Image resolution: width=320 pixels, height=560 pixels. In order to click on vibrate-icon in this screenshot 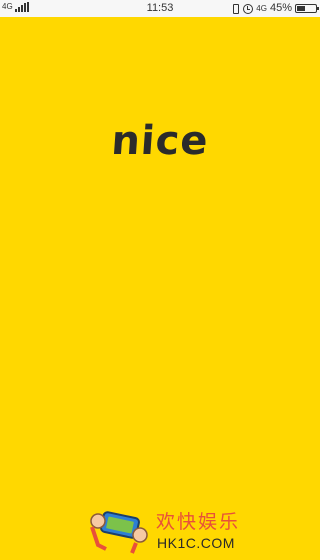, I will do `click(235, 8)`.